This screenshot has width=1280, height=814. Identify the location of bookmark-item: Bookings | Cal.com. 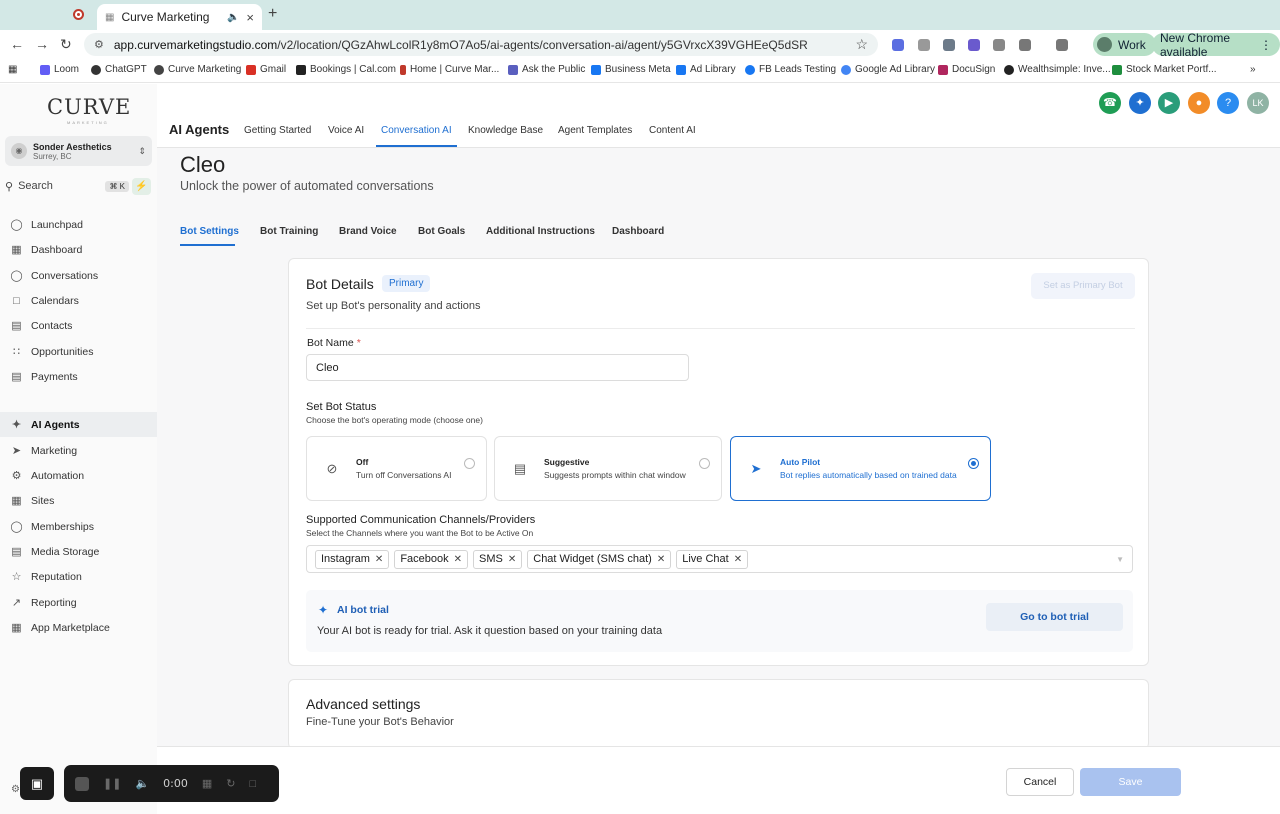
(346, 69).